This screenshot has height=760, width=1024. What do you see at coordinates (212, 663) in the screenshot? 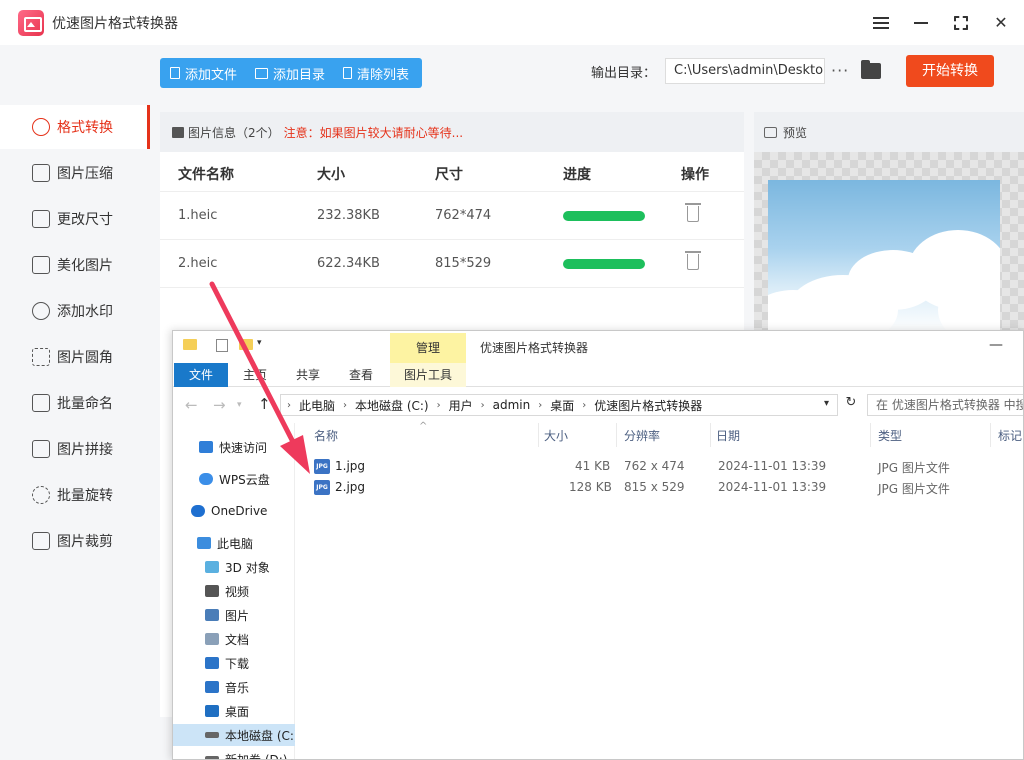
I see `download-icon` at bounding box center [212, 663].